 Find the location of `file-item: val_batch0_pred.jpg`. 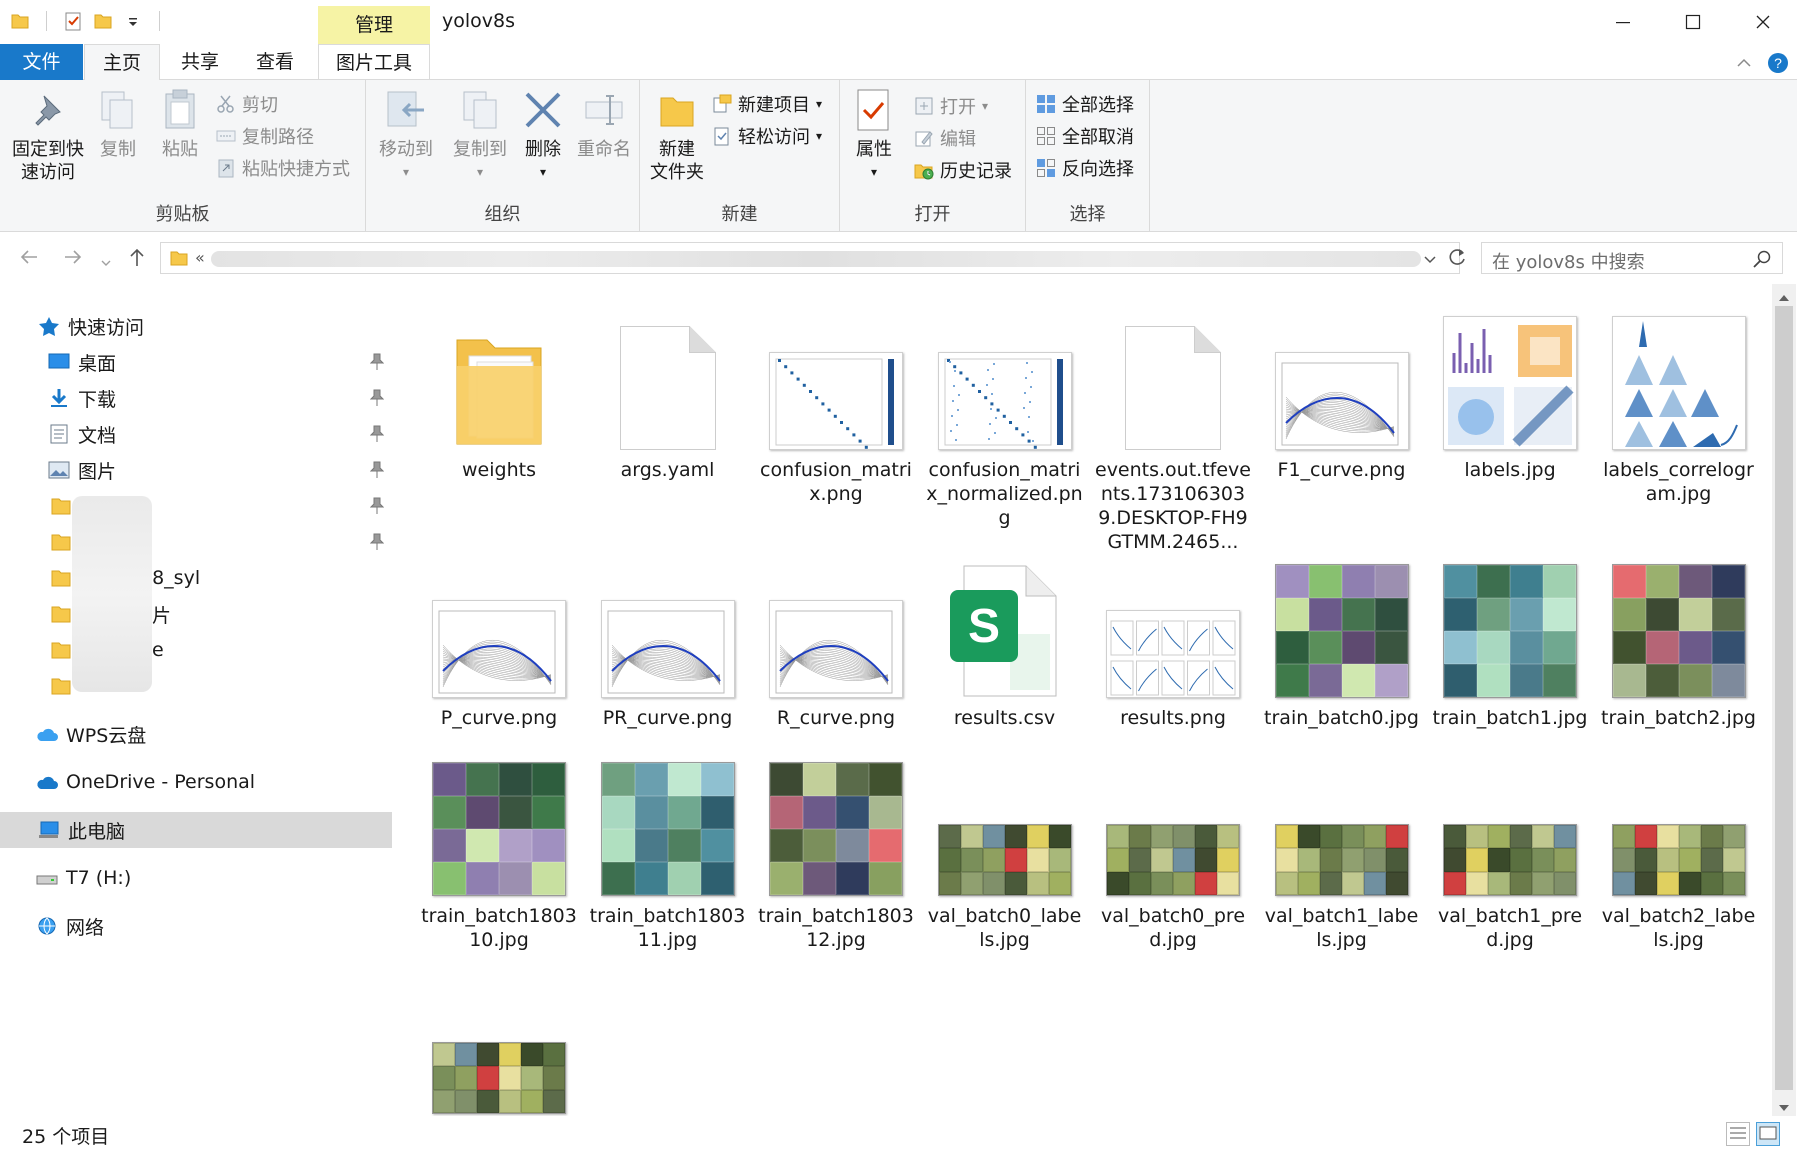

file-item: val_batch0_pred.jpg is located at coordinates (1173, 845).